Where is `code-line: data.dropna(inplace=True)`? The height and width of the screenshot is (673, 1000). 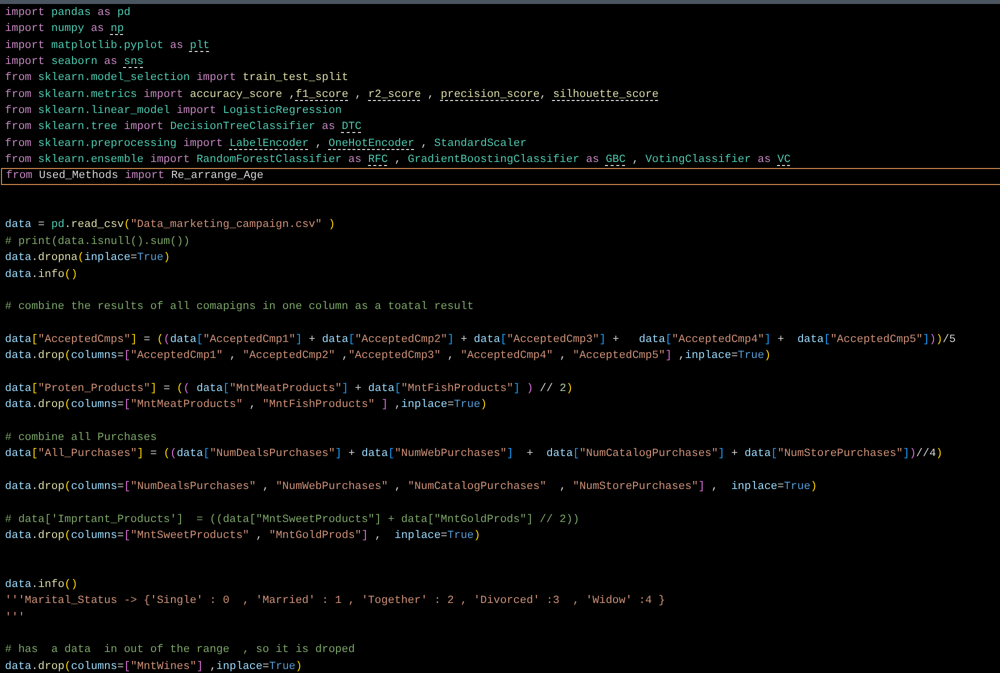
code-line: data.dropna(inplace=True) is located at coordinates (88, 258).